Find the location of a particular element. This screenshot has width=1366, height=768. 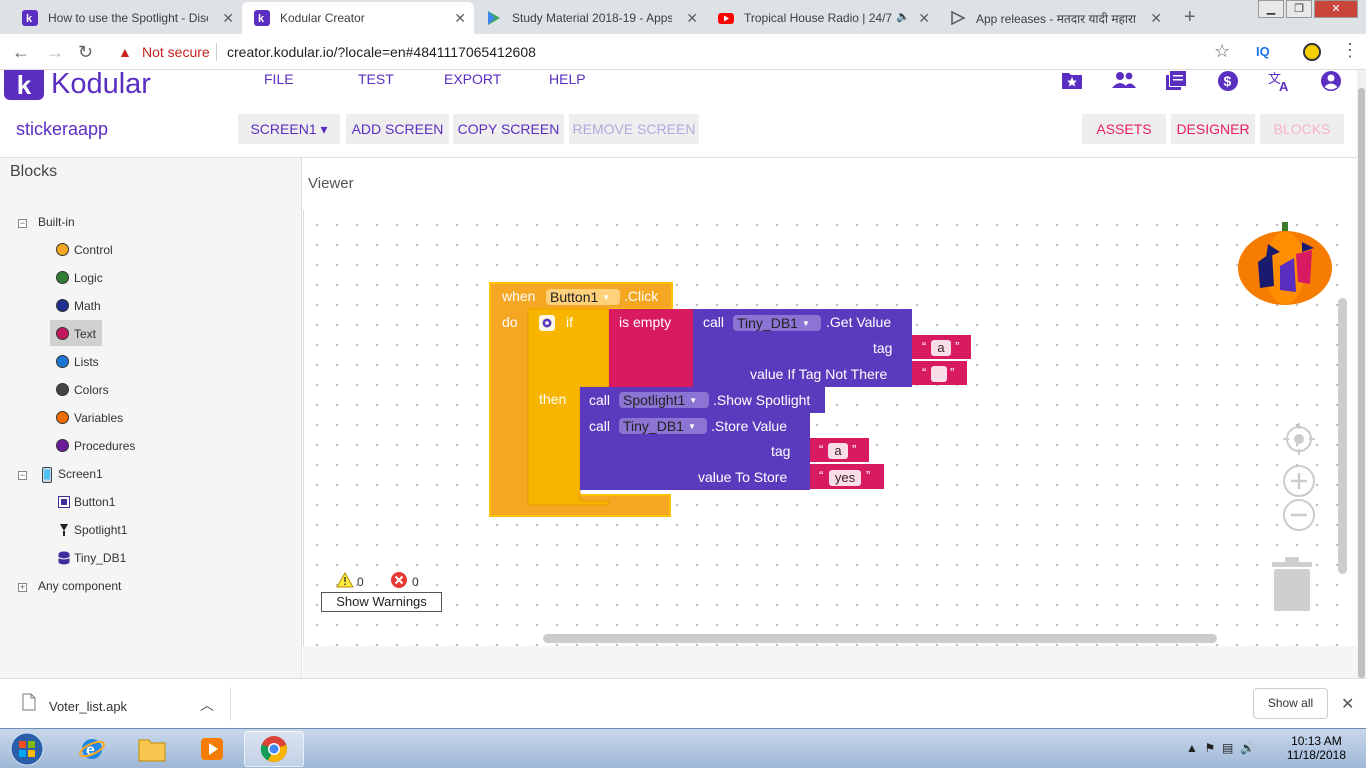

errors-count: 0 is located at coordinates (415, 582).